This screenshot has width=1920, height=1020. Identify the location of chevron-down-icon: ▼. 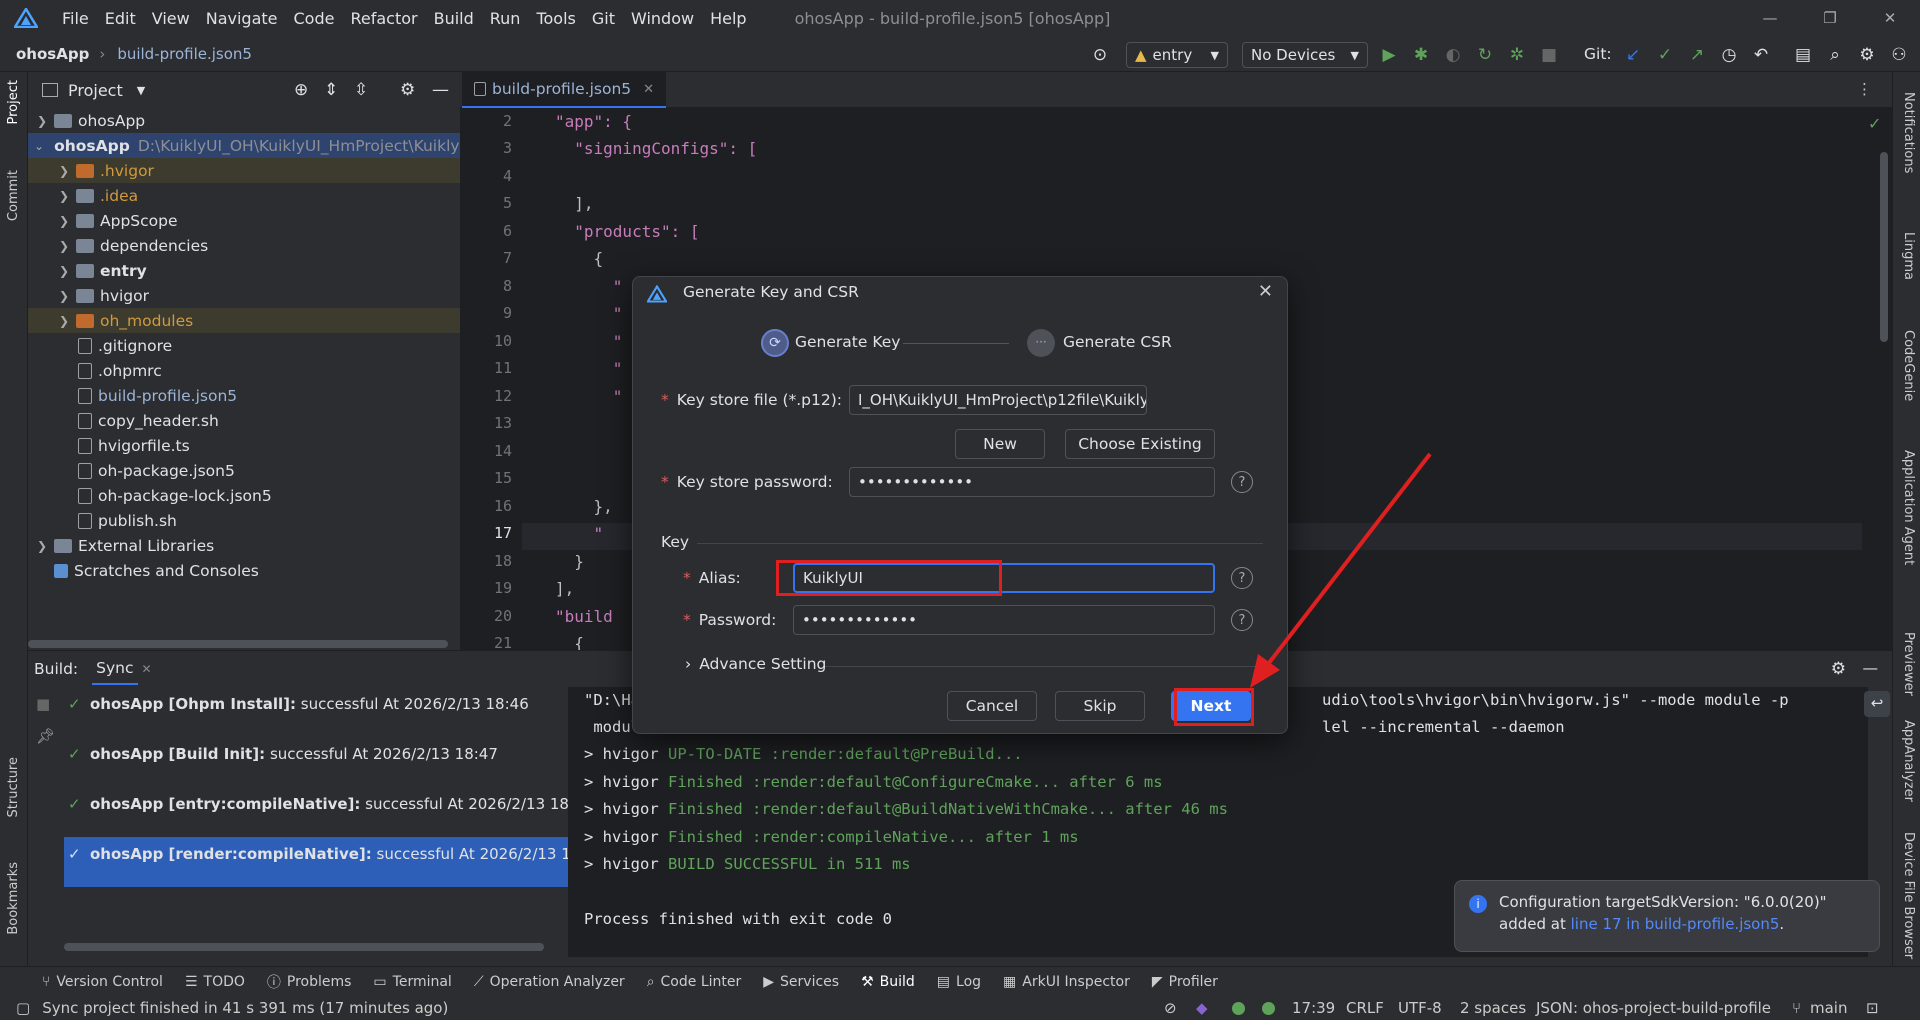
(141, 90).